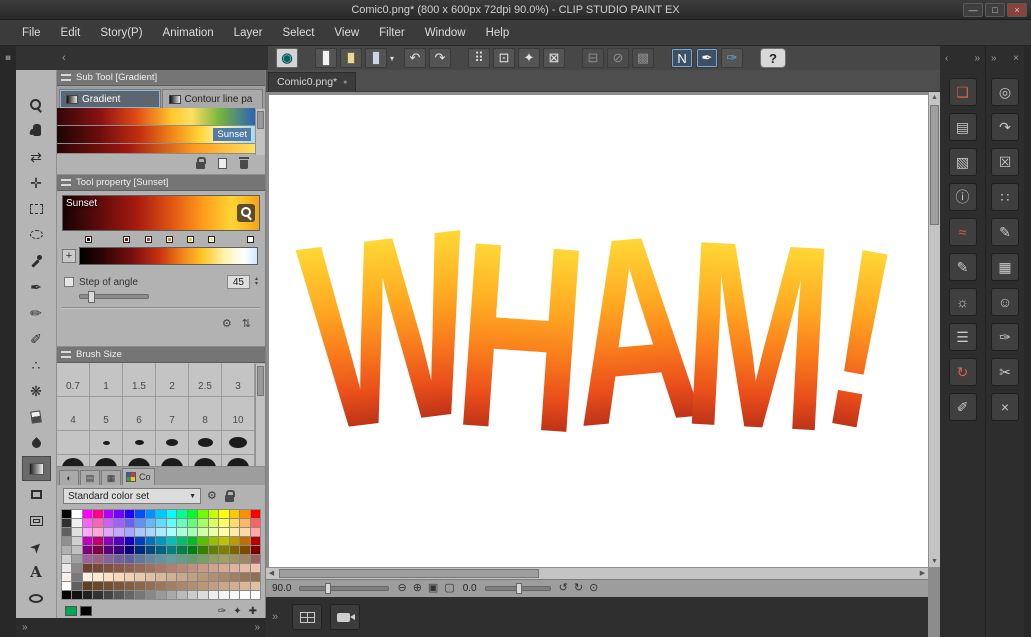 The image size is (1031, 637). Describe the element at coordinates (643, 58) in the screenshot. I see `align-grid-button: ▩` at that location.